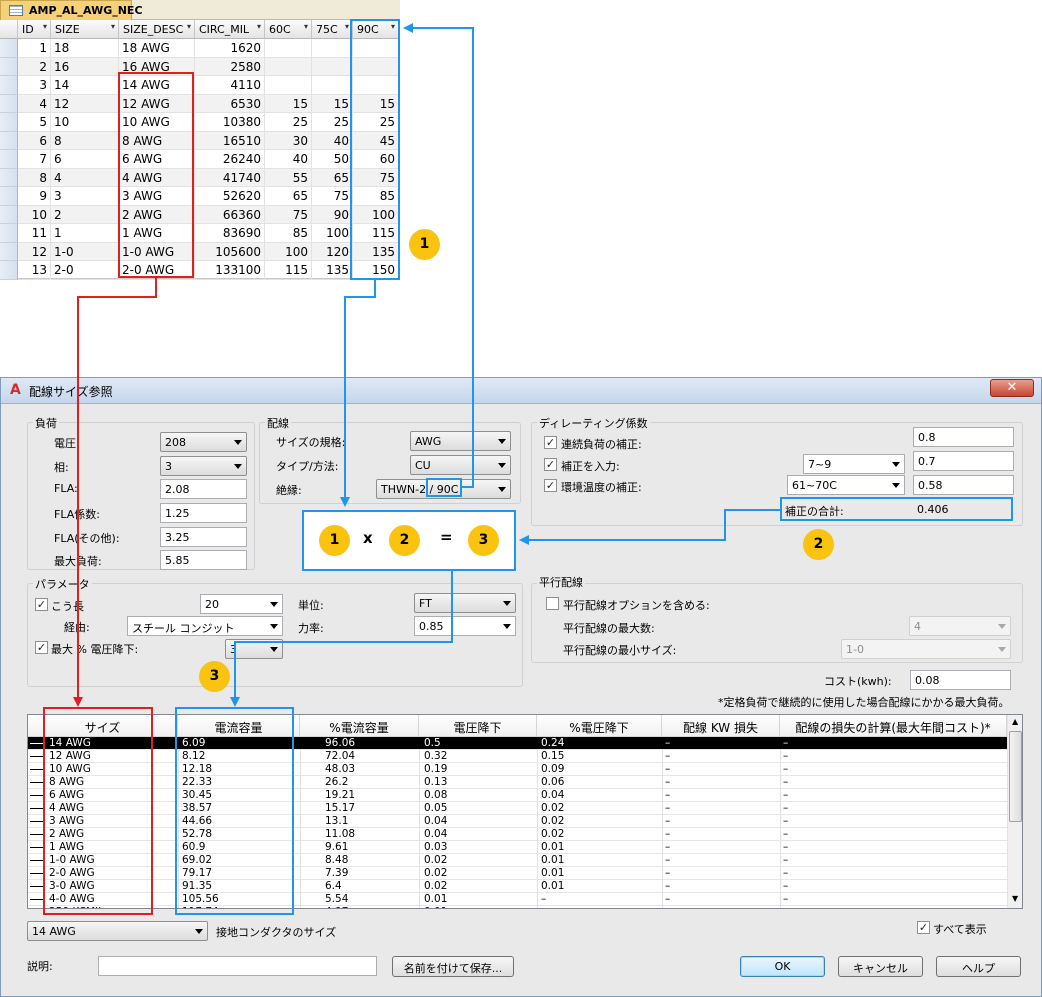 The width and height of the screenshot is (1042, 997). I want to click on table-cell: 8 AWG, so click(157, 140).